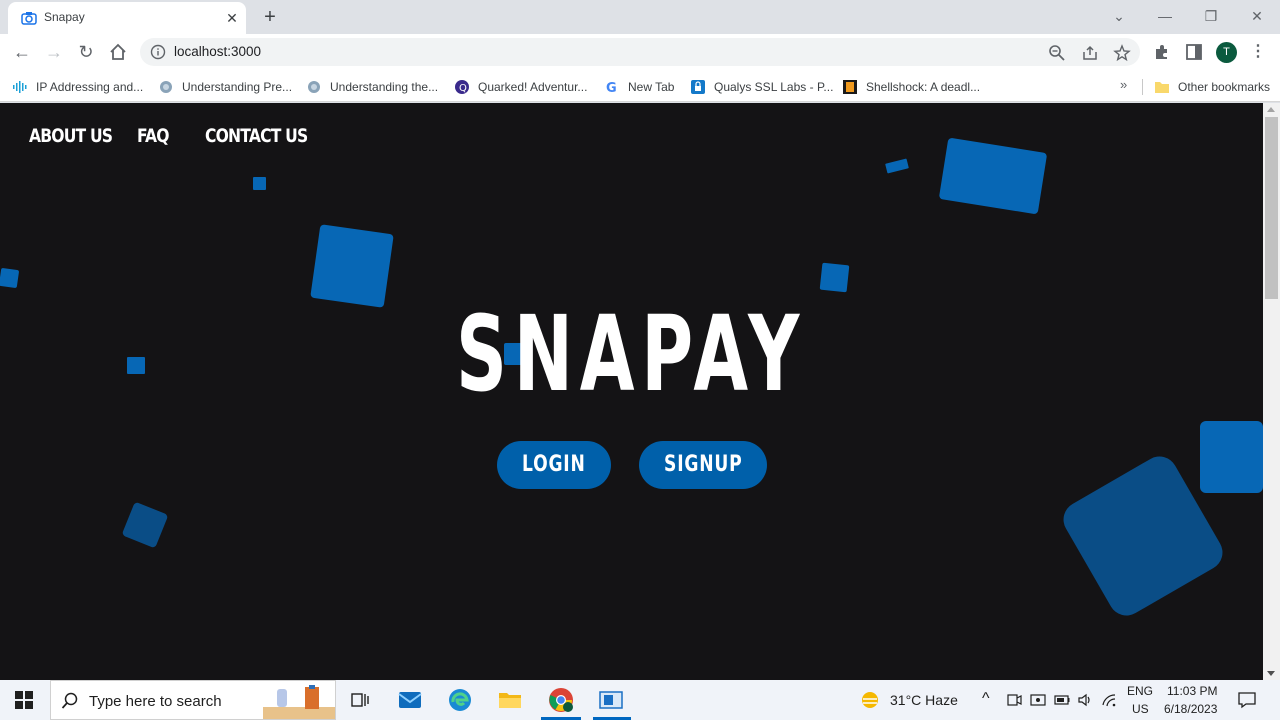 The width and height of the screenshot is (1280, 720). Describe the element at coordinates (1165, 16) in the screenshot. I see `minimize-icon: —` at that location.